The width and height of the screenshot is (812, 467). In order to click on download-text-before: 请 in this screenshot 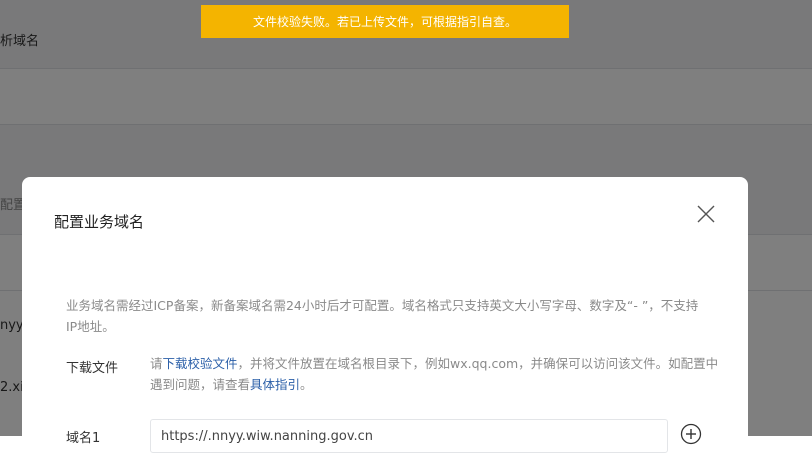, I will do `click(156, 363)`.